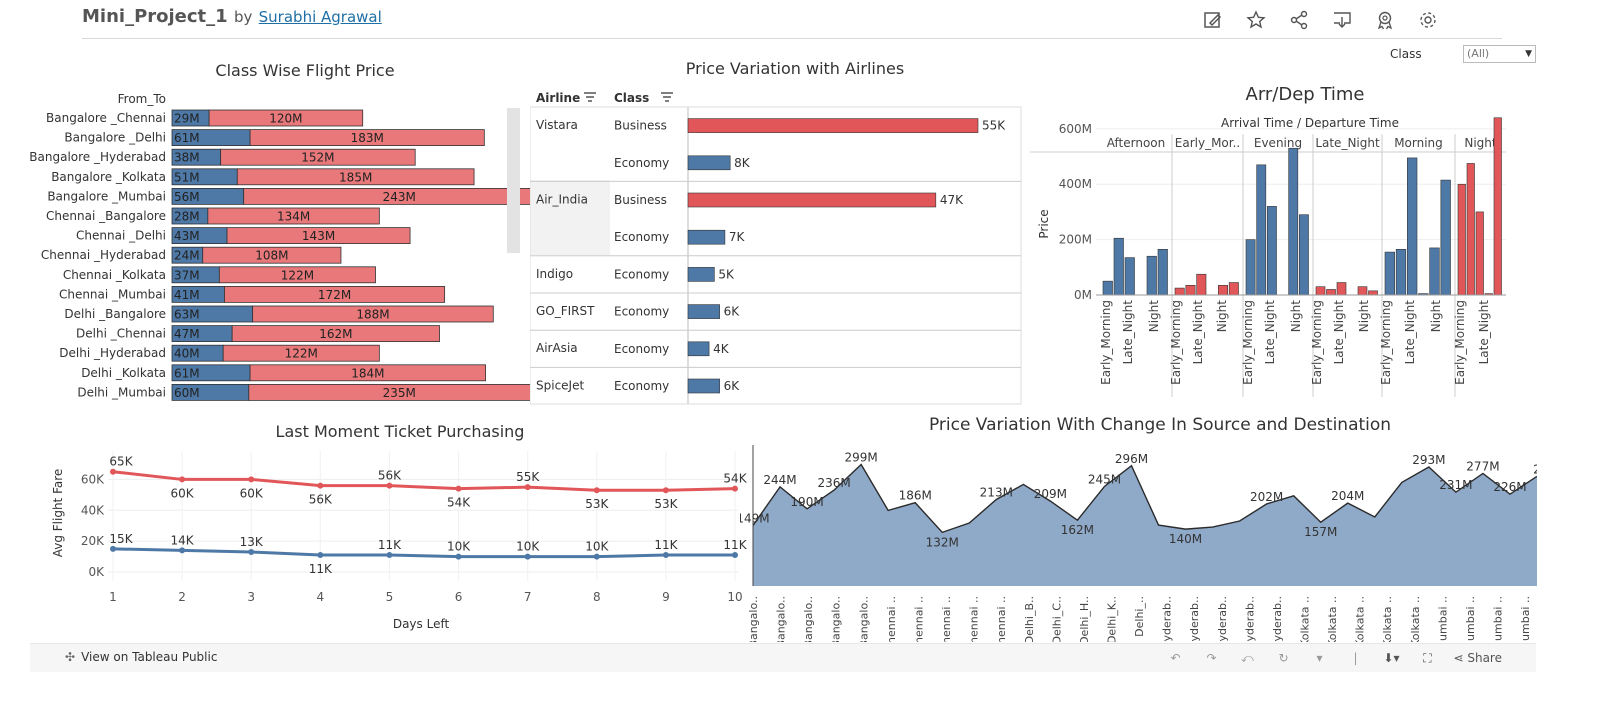 Image resolution: width=1597 pixels, height=701 pixels. What do you see at coordinates (1319, 658) in the screenshot?
I see `pause-icon: ▾` at bounding box center [1319, 658].